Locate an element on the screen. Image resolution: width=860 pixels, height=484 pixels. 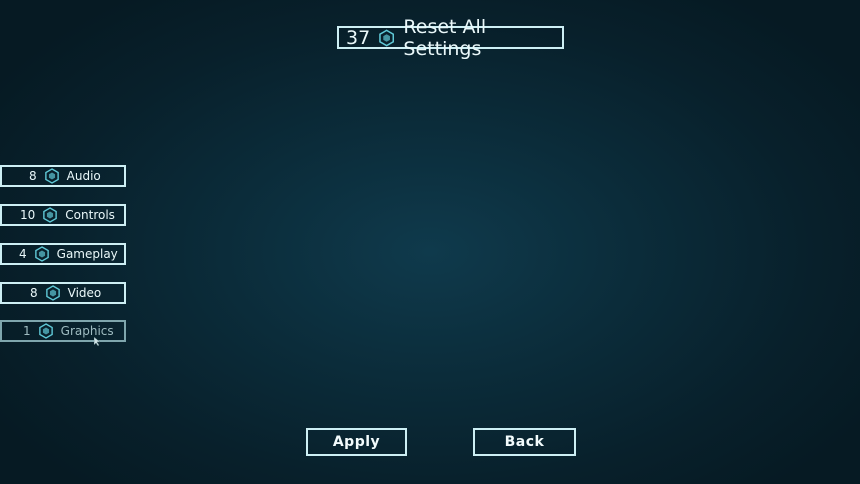
category-gameplay: 4 Gameplay is located at coordinates (63, 254).